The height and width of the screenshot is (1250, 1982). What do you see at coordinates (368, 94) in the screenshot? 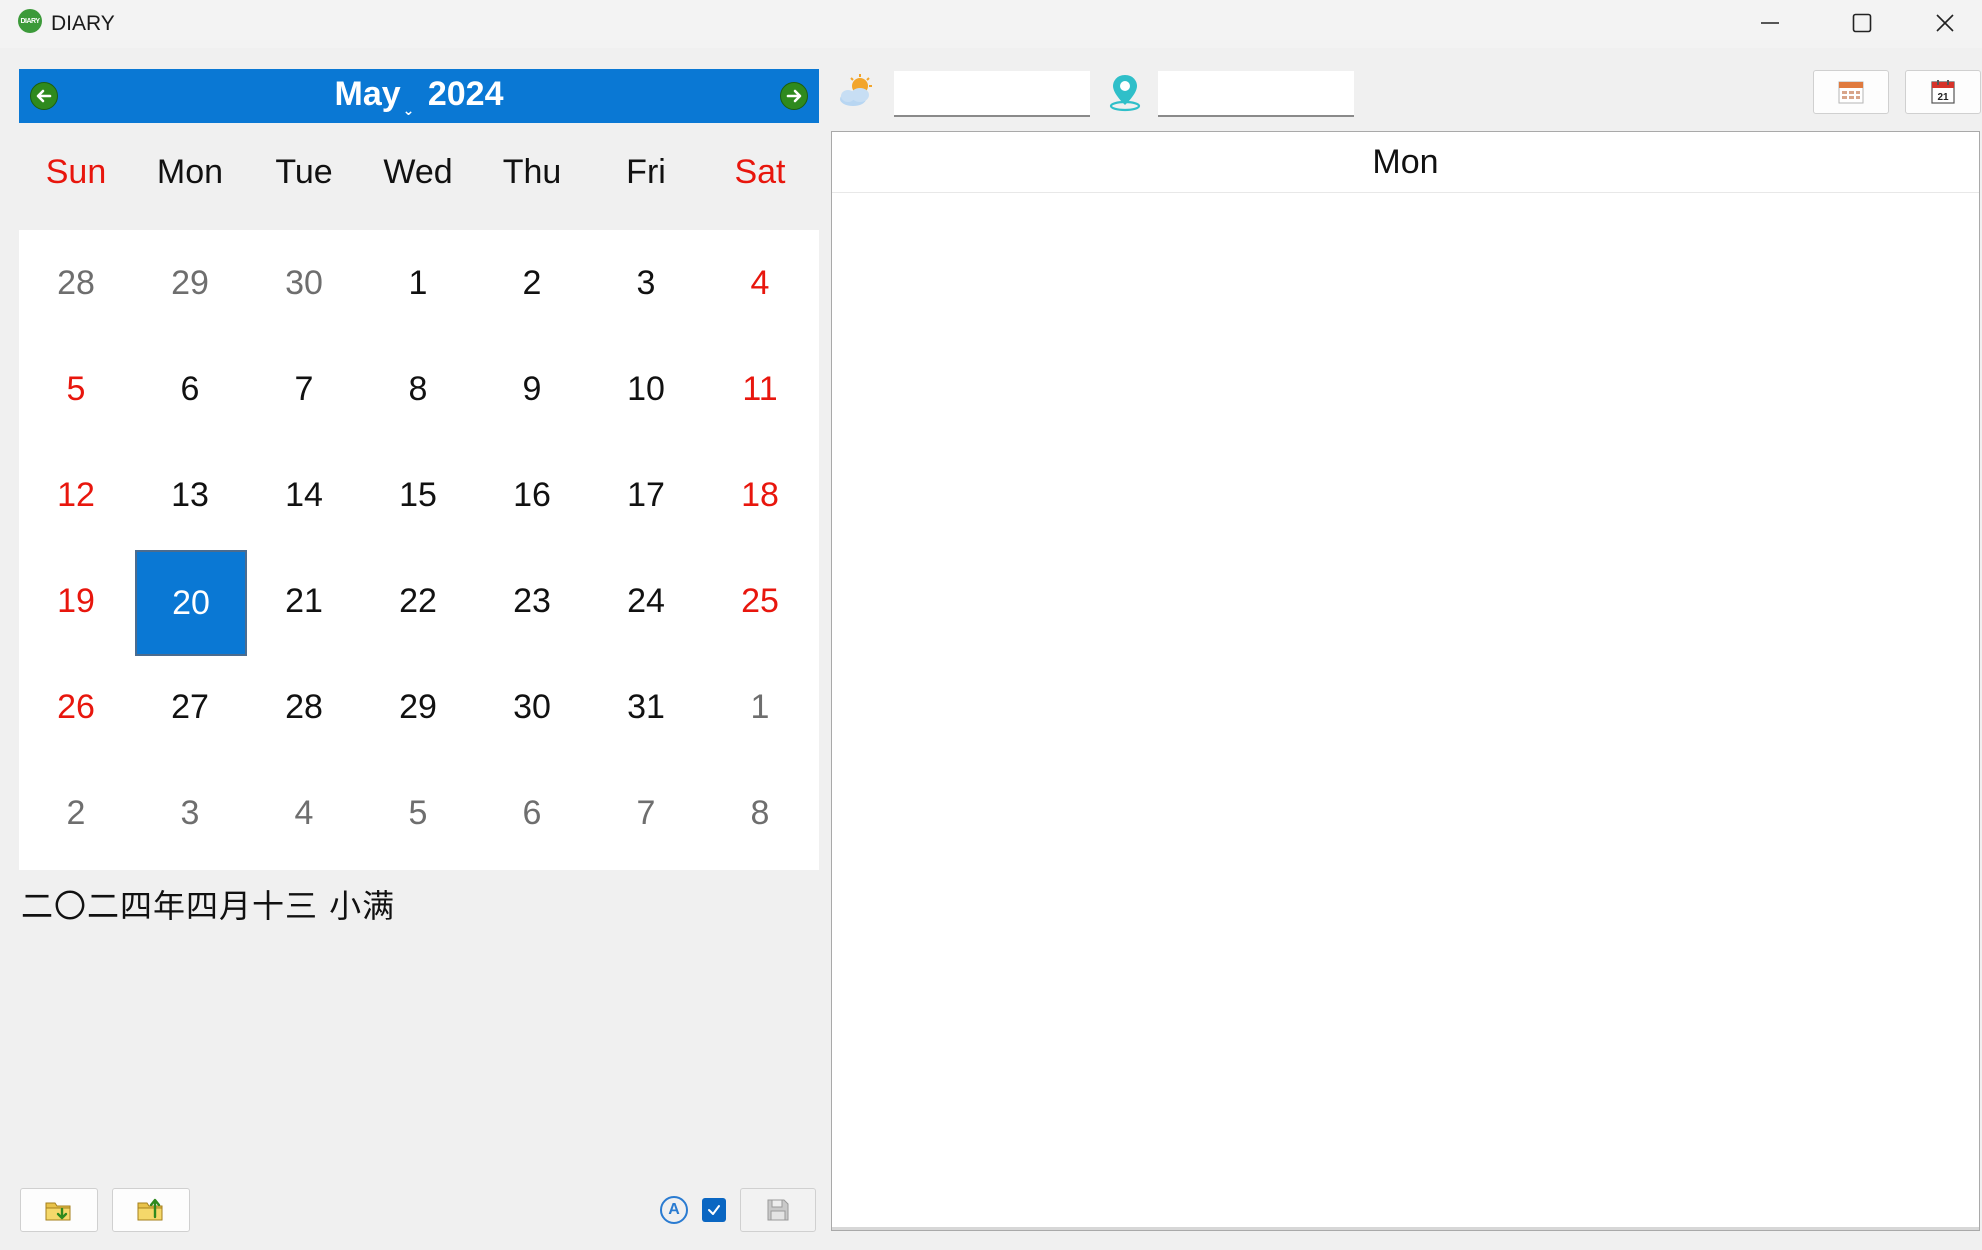
I see `month-label: May` at bounding box center [368, 94].